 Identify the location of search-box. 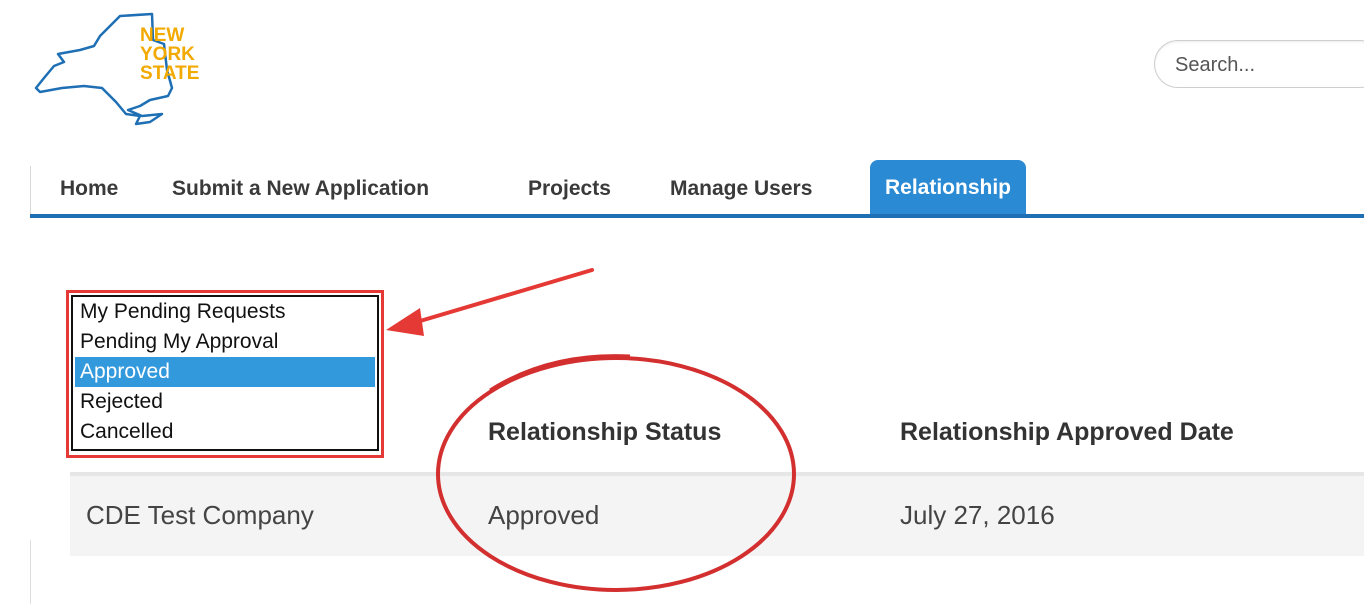
(1259, 64).